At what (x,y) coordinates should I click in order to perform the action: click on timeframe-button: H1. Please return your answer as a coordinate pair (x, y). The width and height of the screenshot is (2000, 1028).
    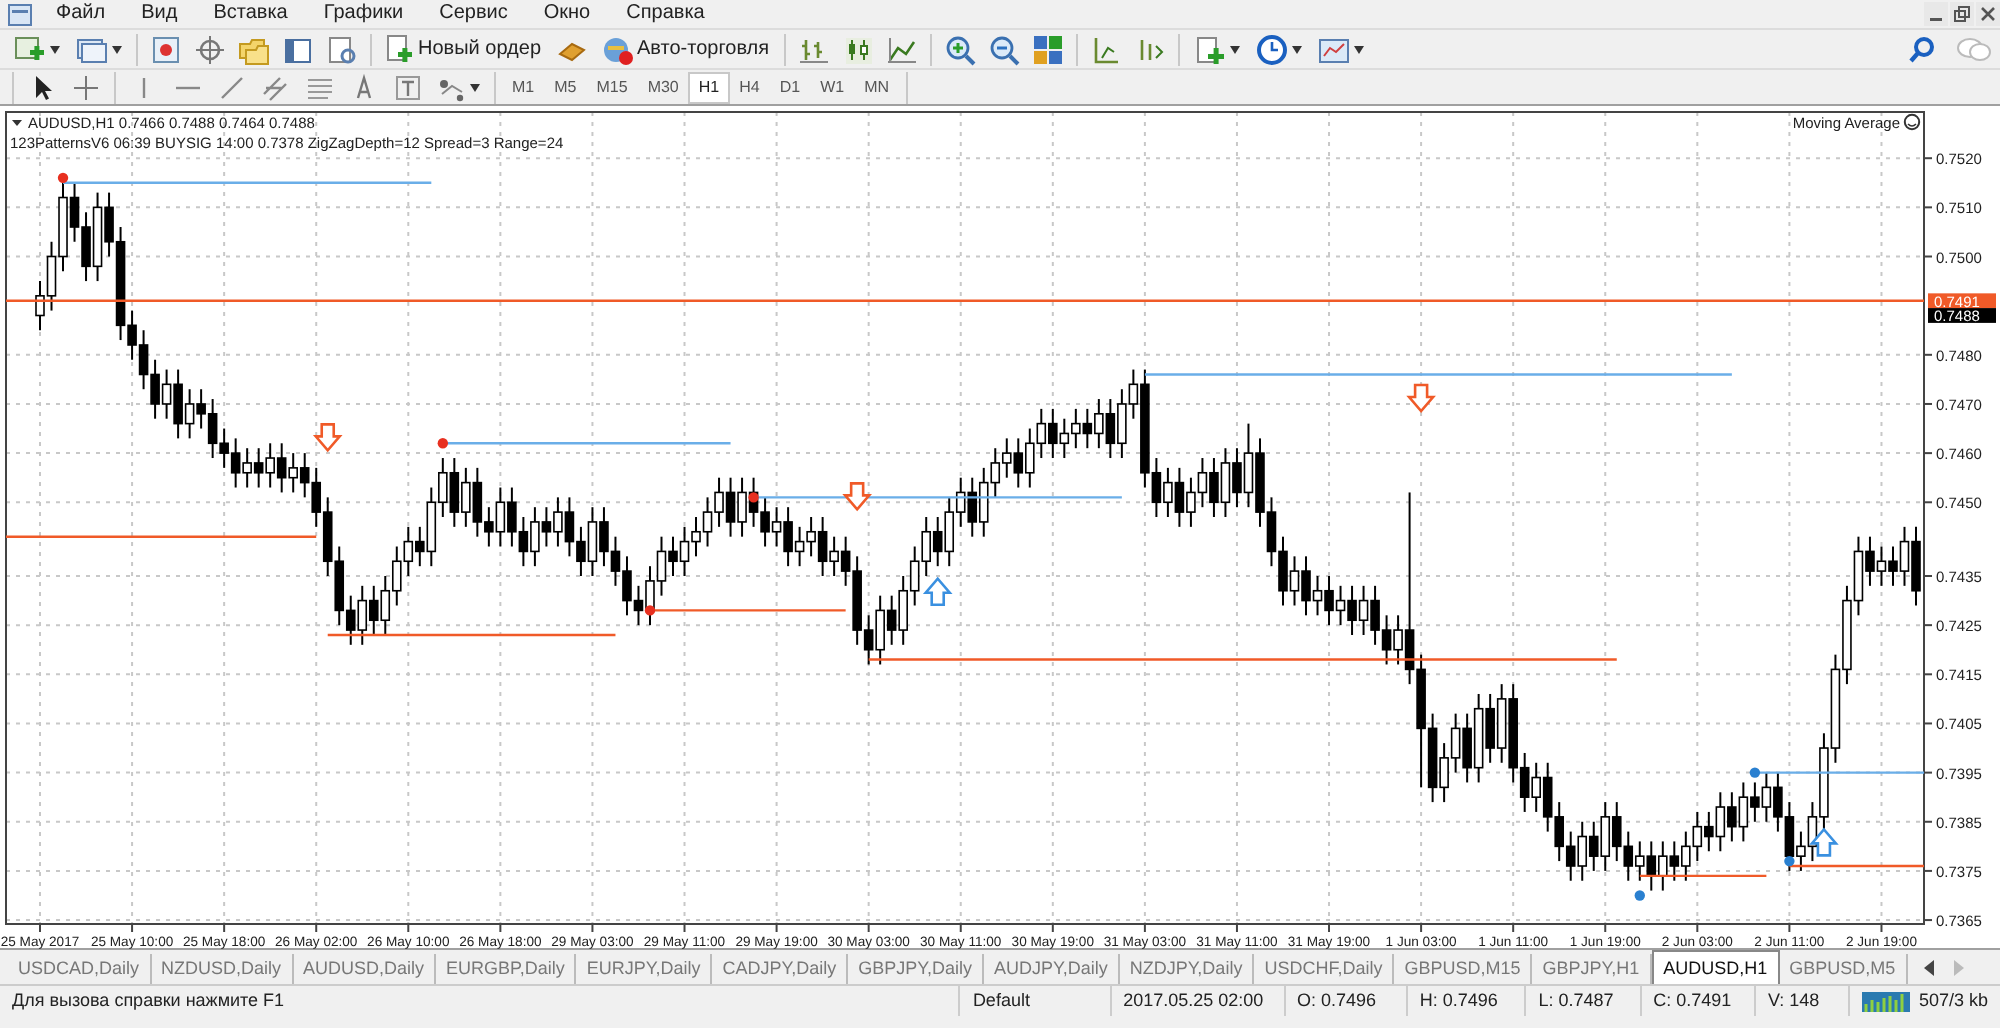
    Looking at the image, I should click on (709, 87).